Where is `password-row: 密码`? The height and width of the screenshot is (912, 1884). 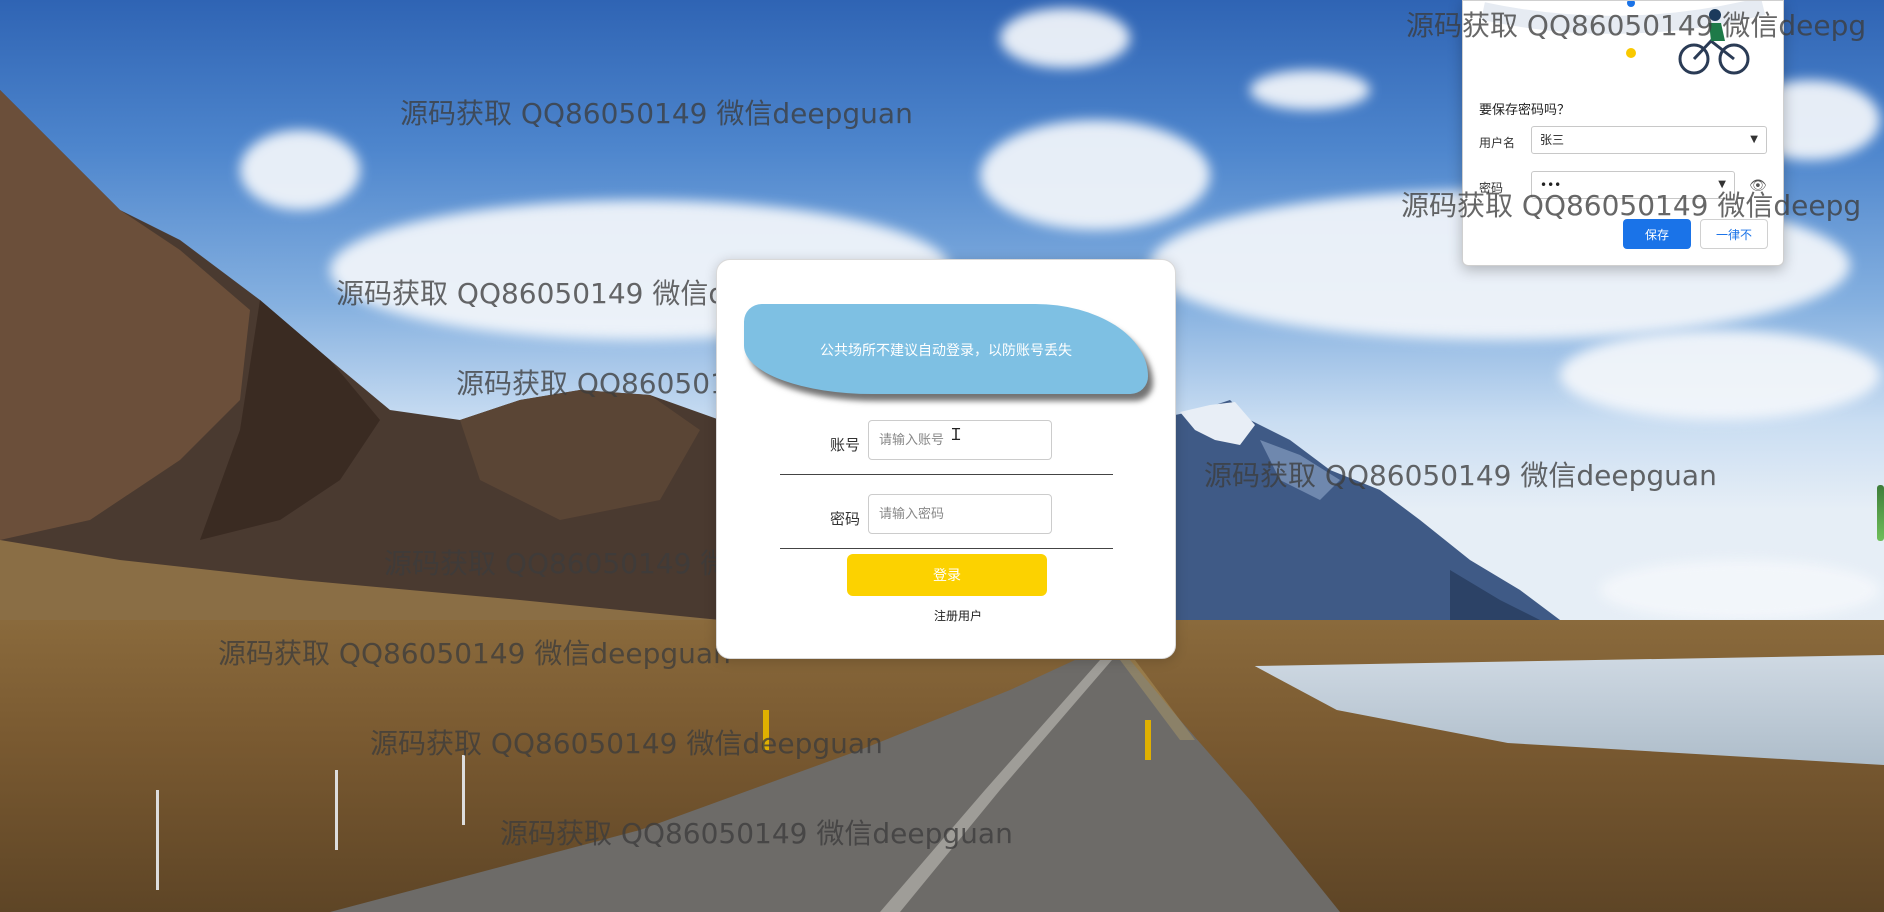 password-row: 密码 is located at coordinates (946, 521).